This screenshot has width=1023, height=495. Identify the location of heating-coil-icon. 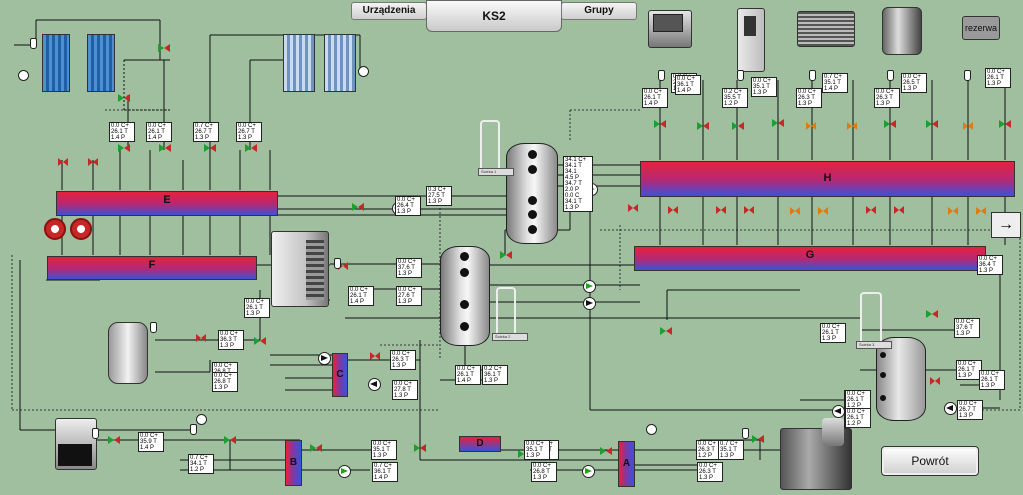
(871, 317).